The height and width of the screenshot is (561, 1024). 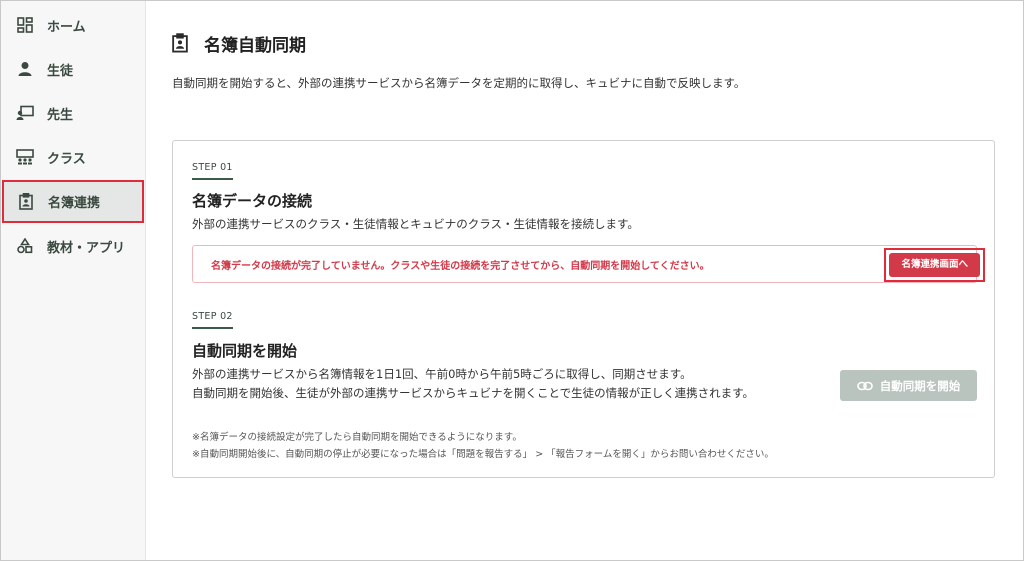 I want to click on start-auto-sync-button: 自動同期を開始, so click(x=908, y=385).